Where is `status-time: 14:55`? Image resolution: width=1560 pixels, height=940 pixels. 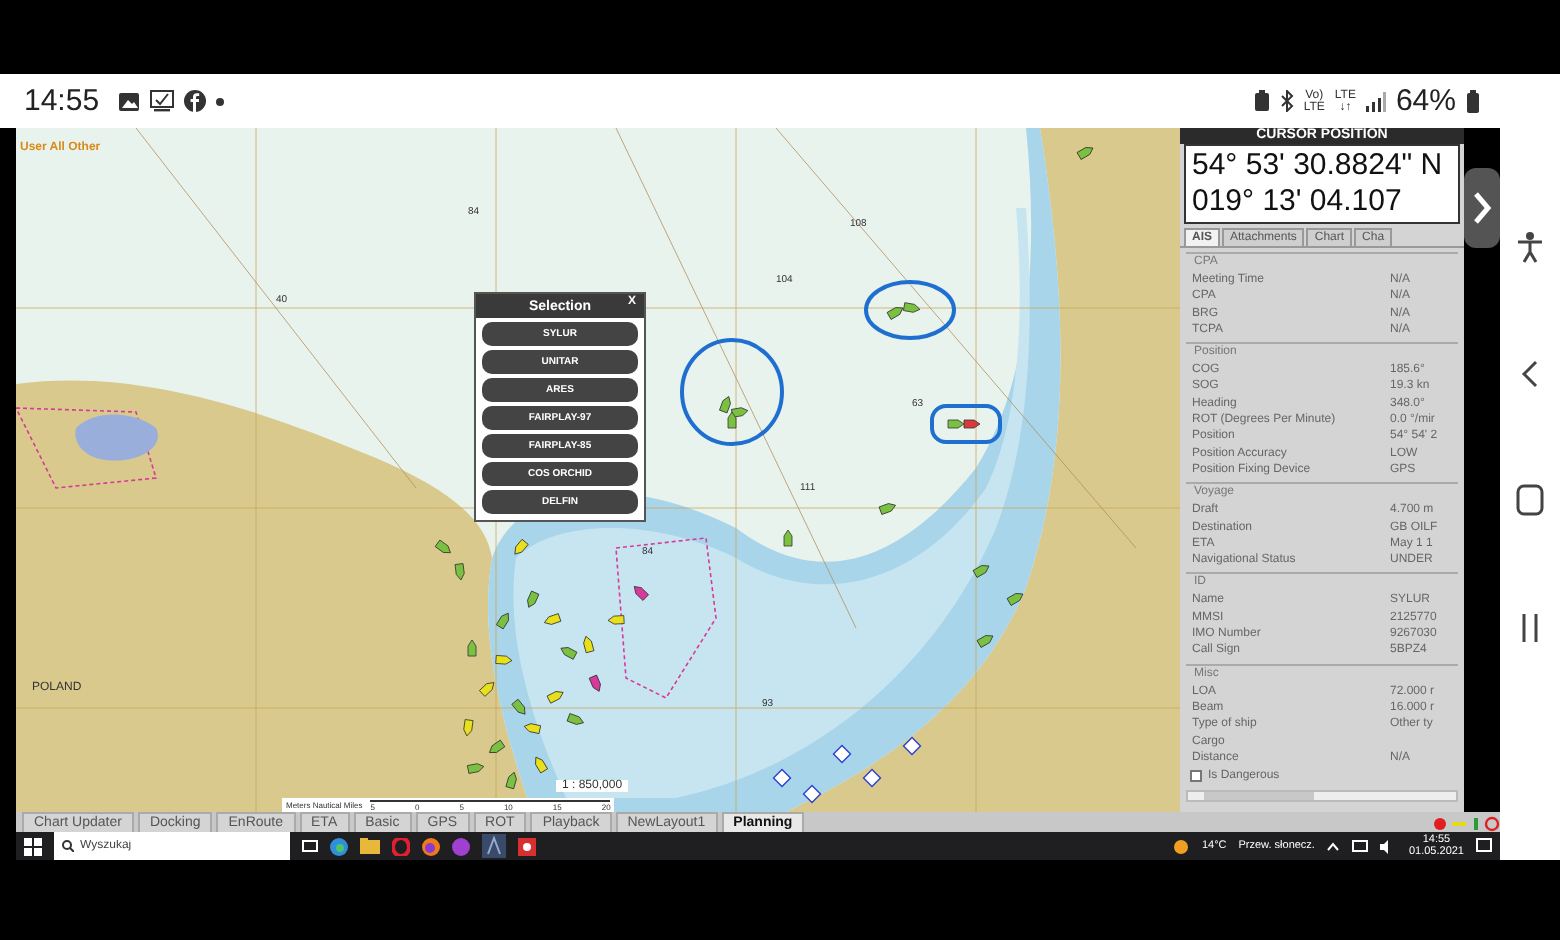 status-time: 14:55 is located at coordinates (62, 101).